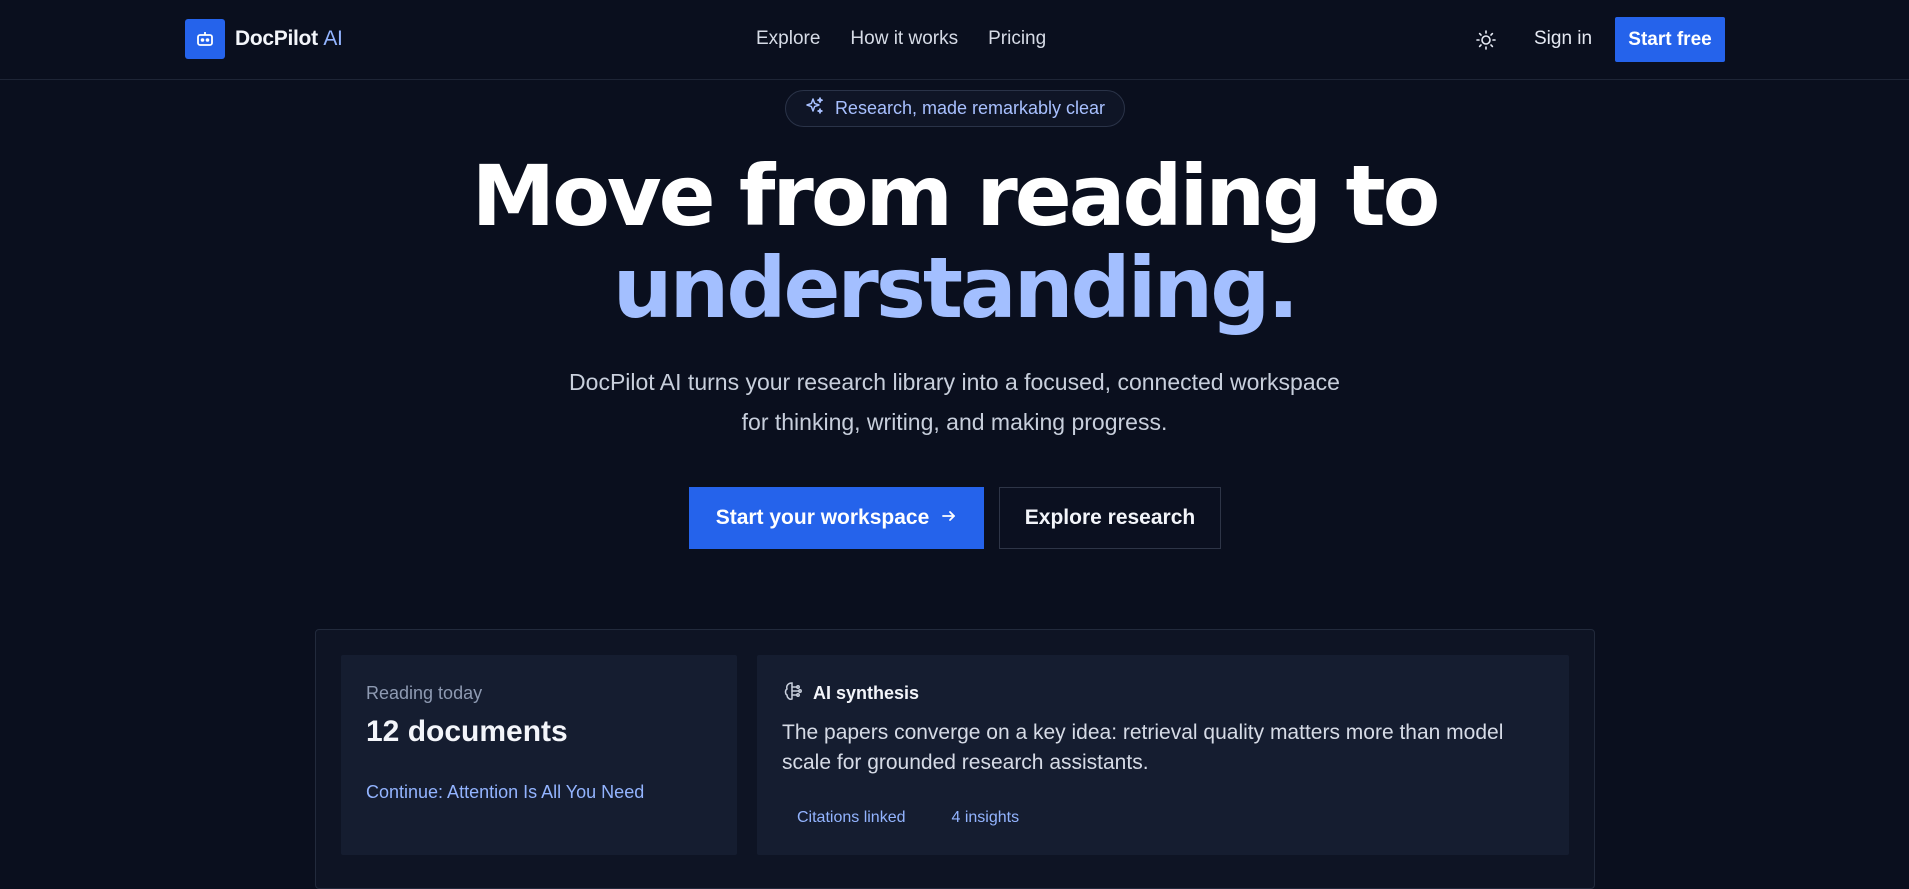  What do you see at coordinates (866, 693) in the screenshot?
I see `ai-synthesis-title: AI synthesis` at bounding box center [866, 693].